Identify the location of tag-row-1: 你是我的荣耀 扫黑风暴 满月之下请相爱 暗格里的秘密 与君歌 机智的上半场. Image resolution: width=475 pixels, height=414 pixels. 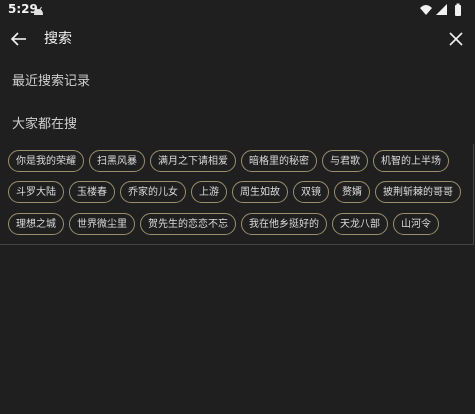
(228, 161).